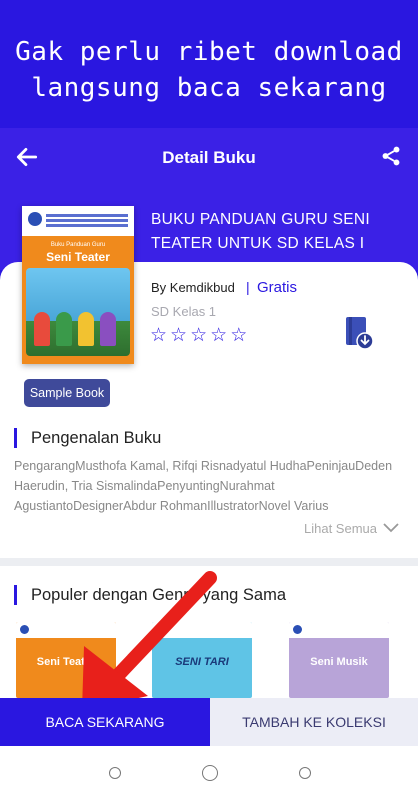 This screenshot has width=418, height=800. Describe the element at coordinates (150, 595) in the screenshot. I see `popular-heading: Populer dengan Genre yang Sama` at that location.